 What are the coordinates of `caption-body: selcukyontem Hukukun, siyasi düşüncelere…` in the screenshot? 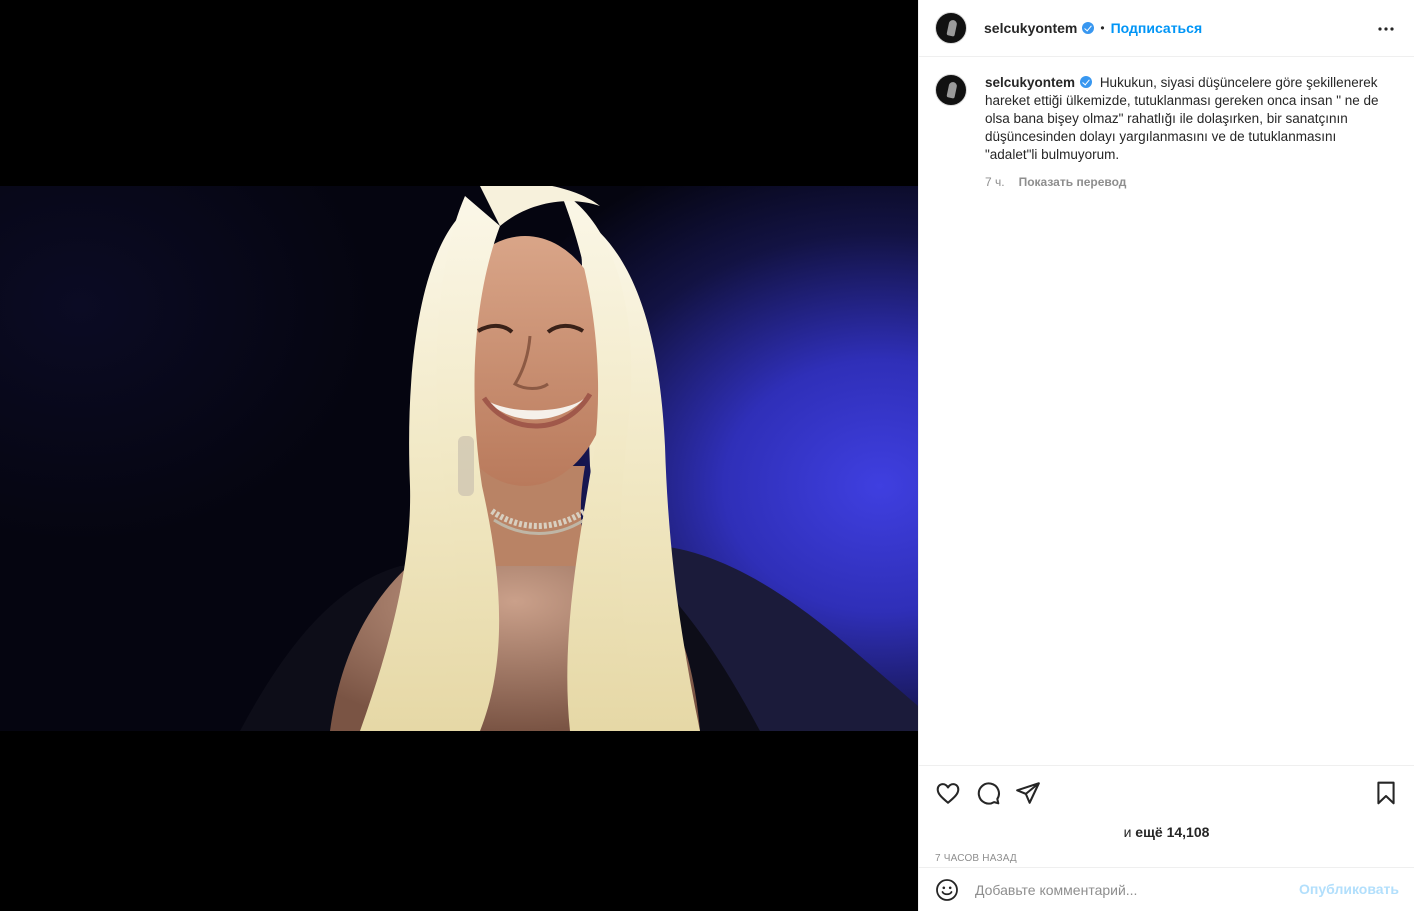 It's located at (1185, 131).